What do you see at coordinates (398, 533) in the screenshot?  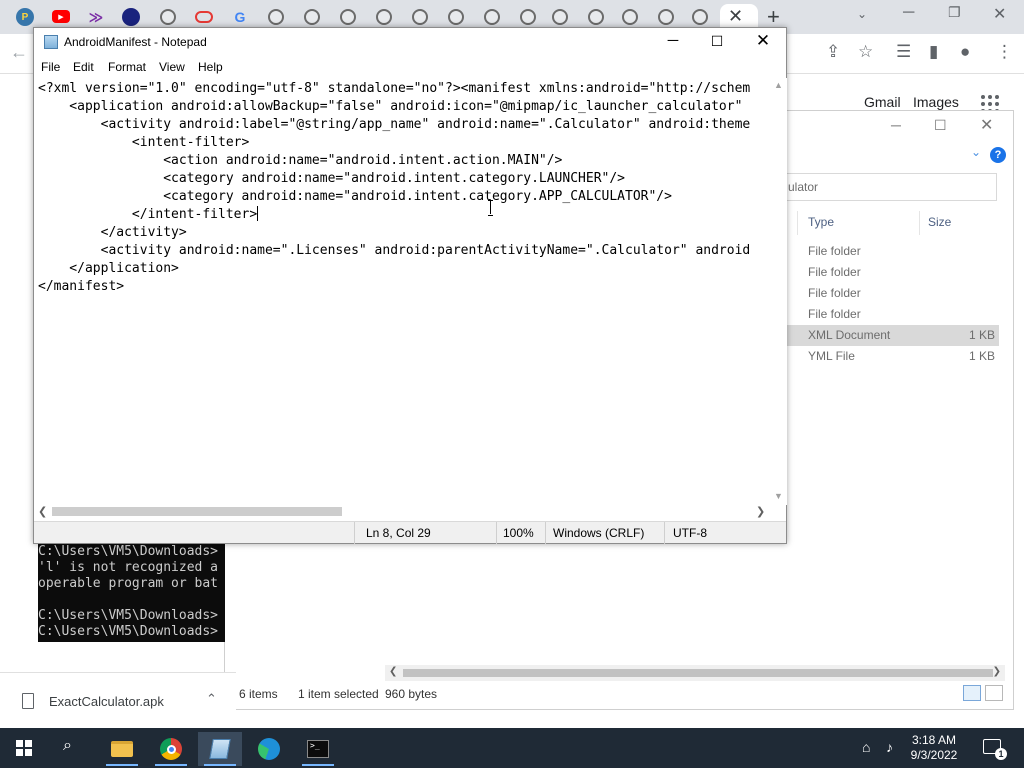 I see `cursor-position: Ln 8, Col 29` at bounding box center [398, 533].